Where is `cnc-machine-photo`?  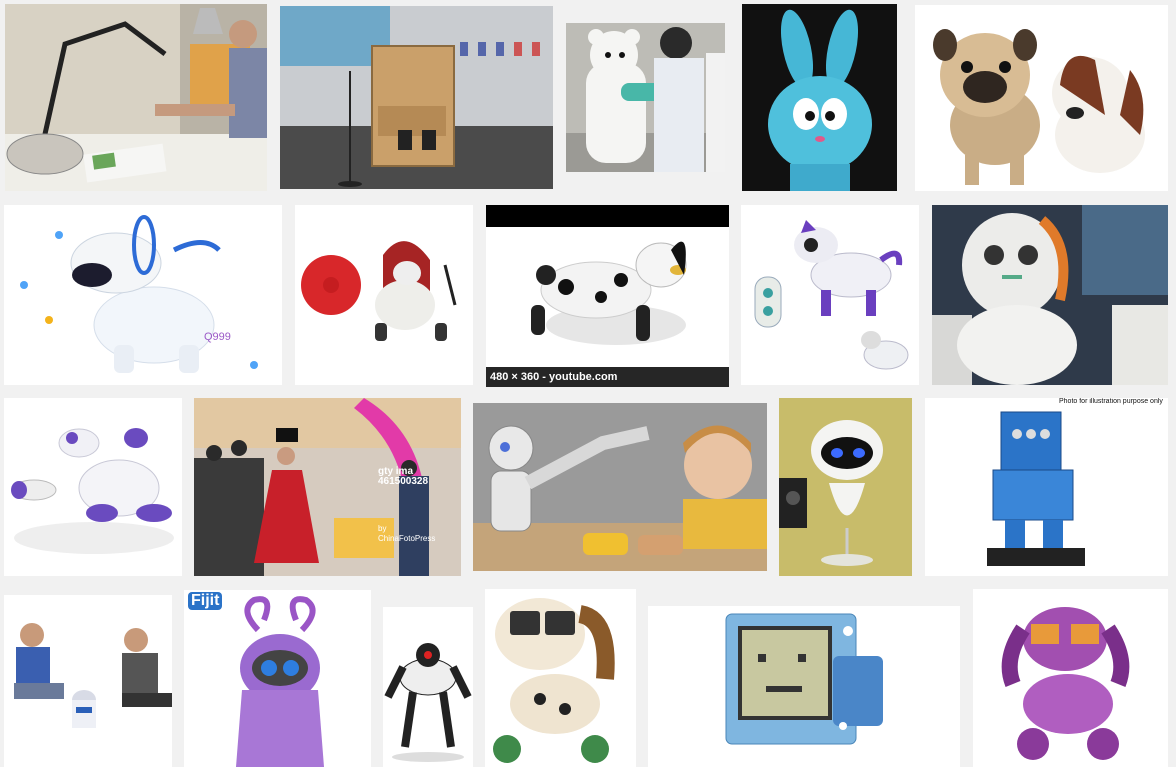
cnc-machine-photo is located at coordinates (416, 97).